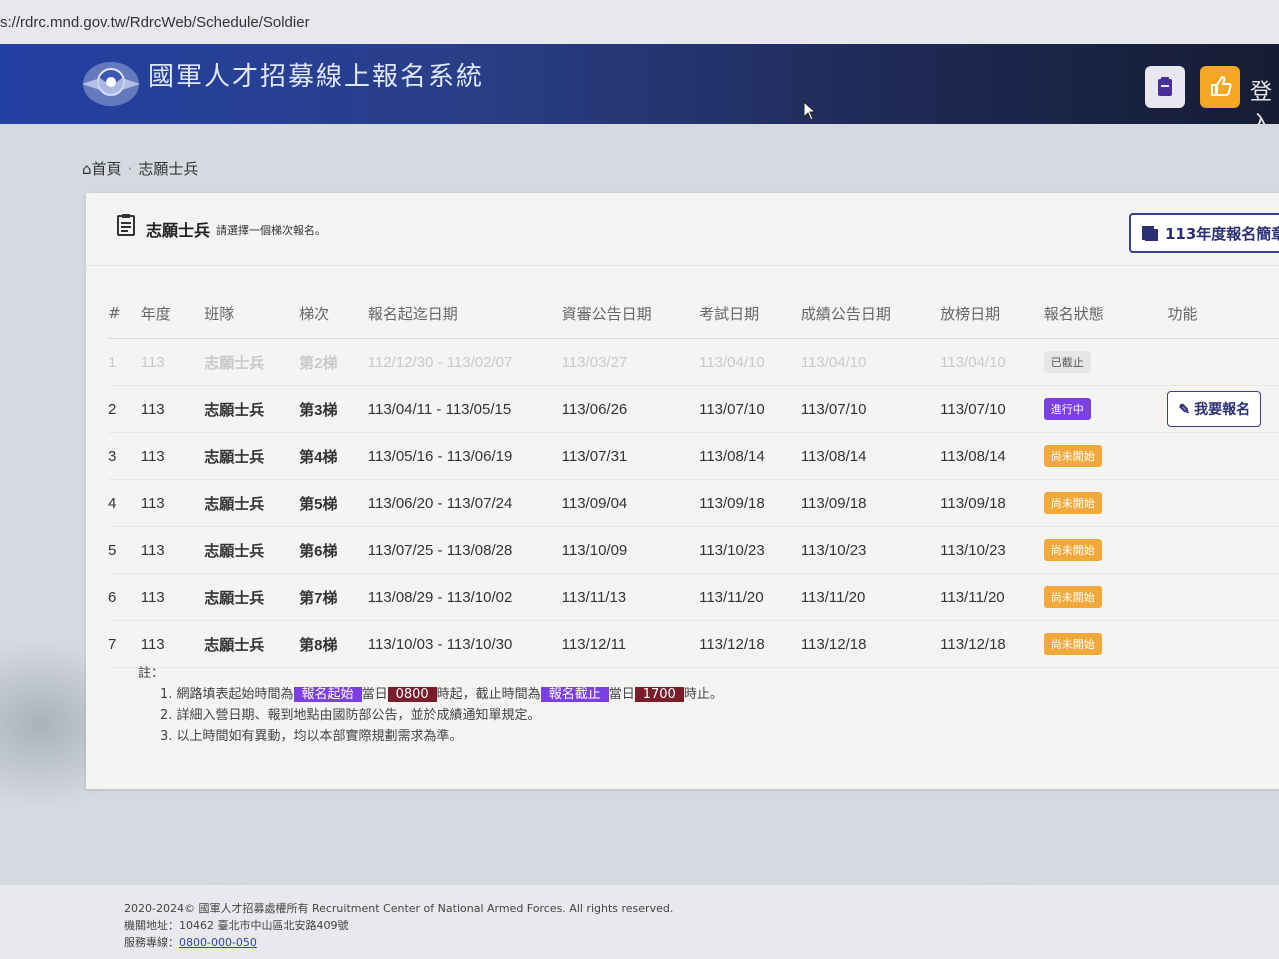 The width and height of the screenshot is (1279, 959). I want to click on note-1-text-b: 當日, so click(374, 694).